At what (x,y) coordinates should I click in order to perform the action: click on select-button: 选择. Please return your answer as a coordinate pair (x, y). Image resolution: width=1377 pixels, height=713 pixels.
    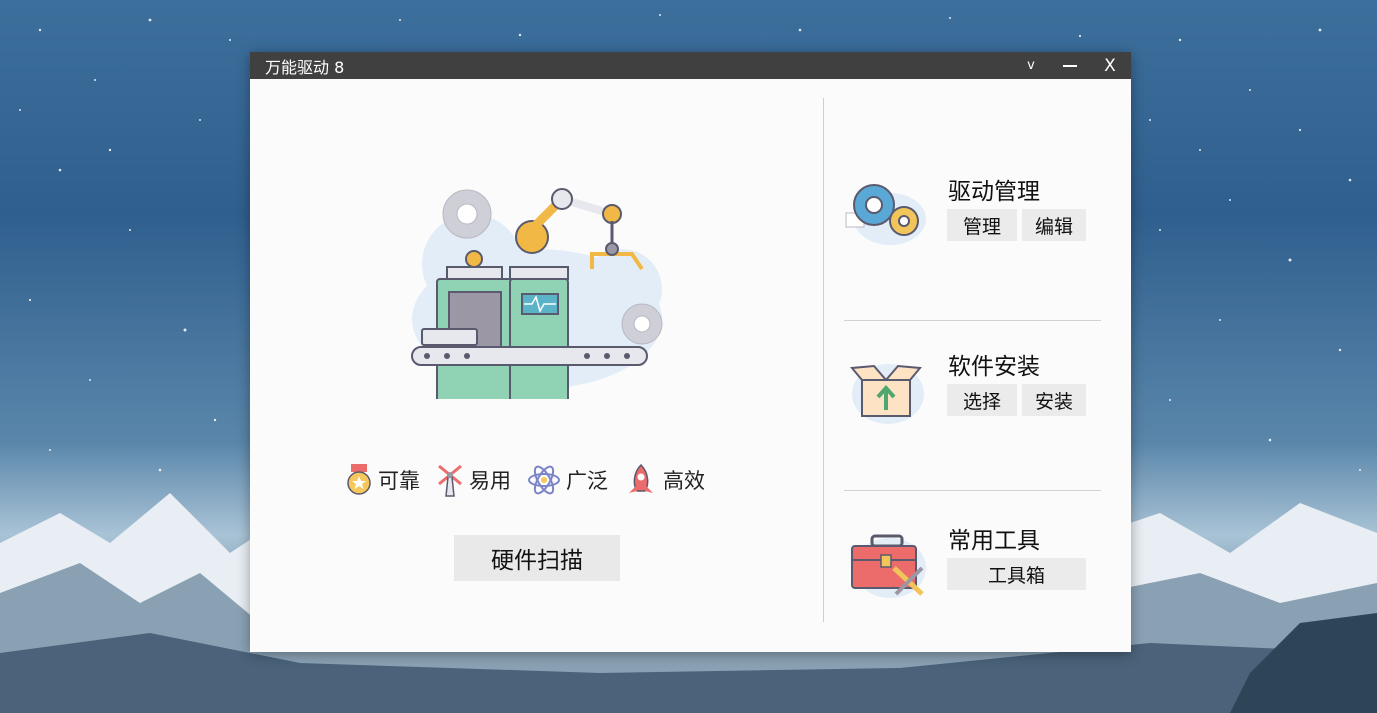
    Looking at the image, I should click on (982, 400).